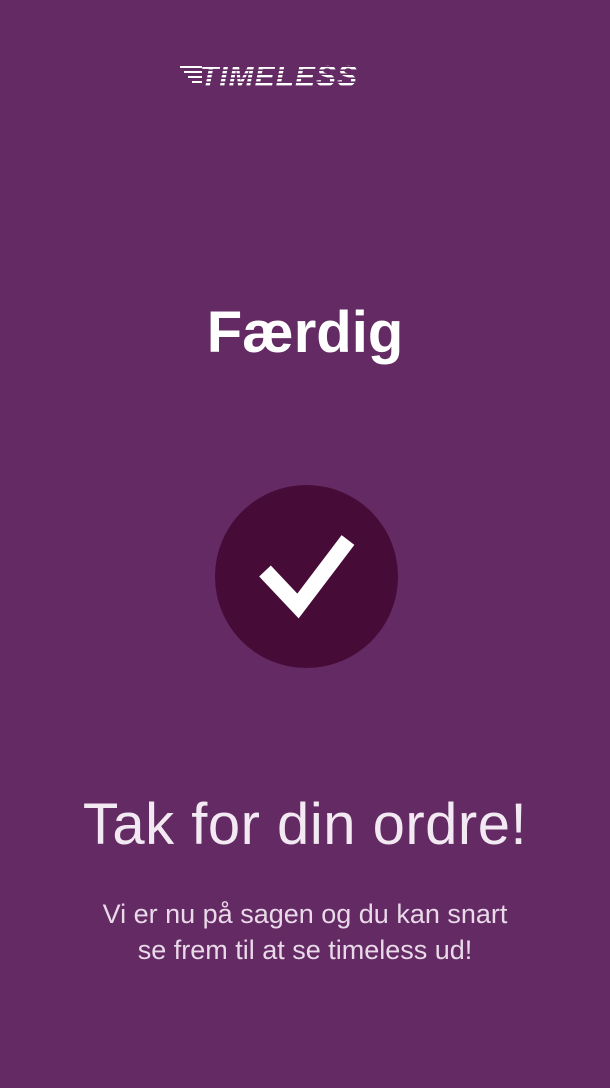  What do you see at coordinates (279, 76) in the screenshot?
I see `svg-text: TIMELESS` at bounding box center [279, 76].